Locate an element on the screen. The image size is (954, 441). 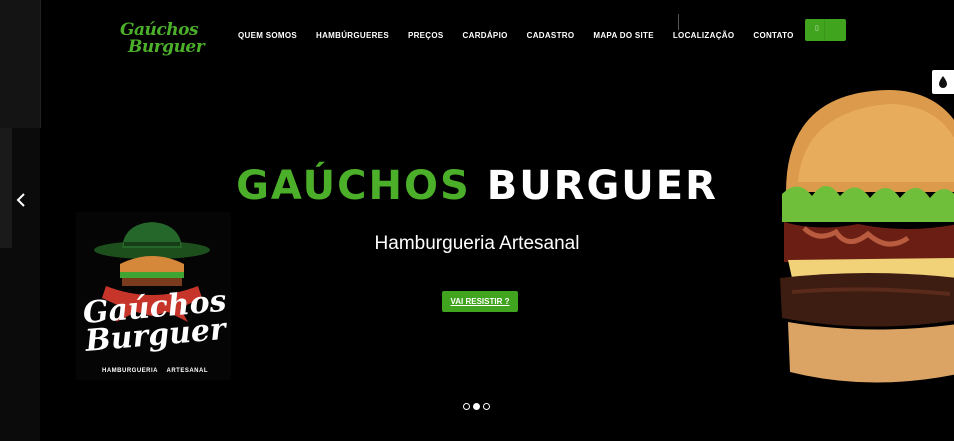
nav-button-split is located at coordinates (824, 30).